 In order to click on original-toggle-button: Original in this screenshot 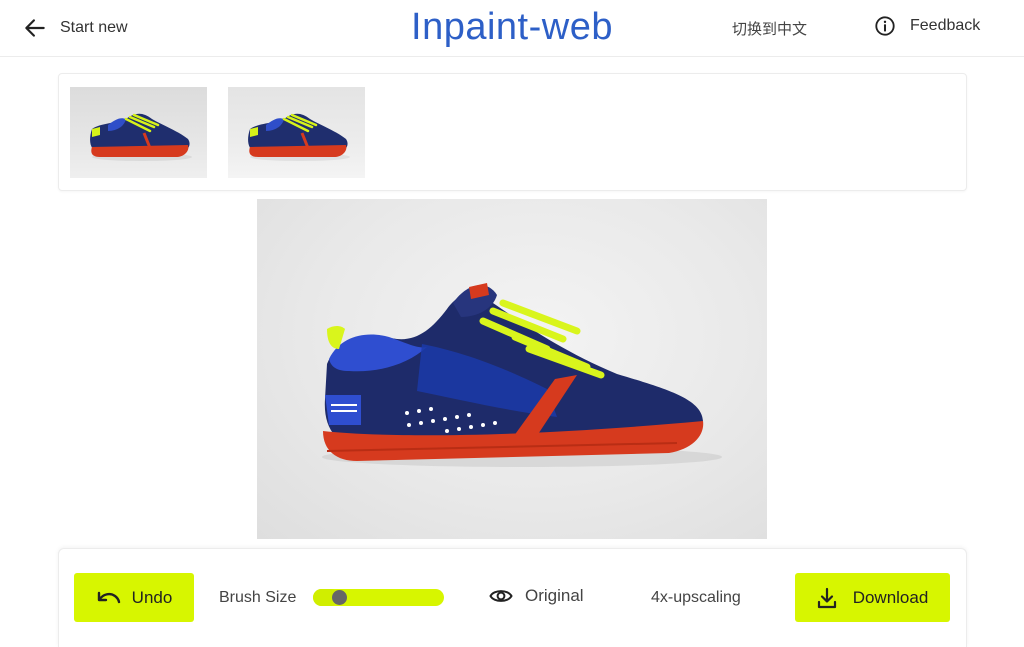, I will do `click(536, 596)`.